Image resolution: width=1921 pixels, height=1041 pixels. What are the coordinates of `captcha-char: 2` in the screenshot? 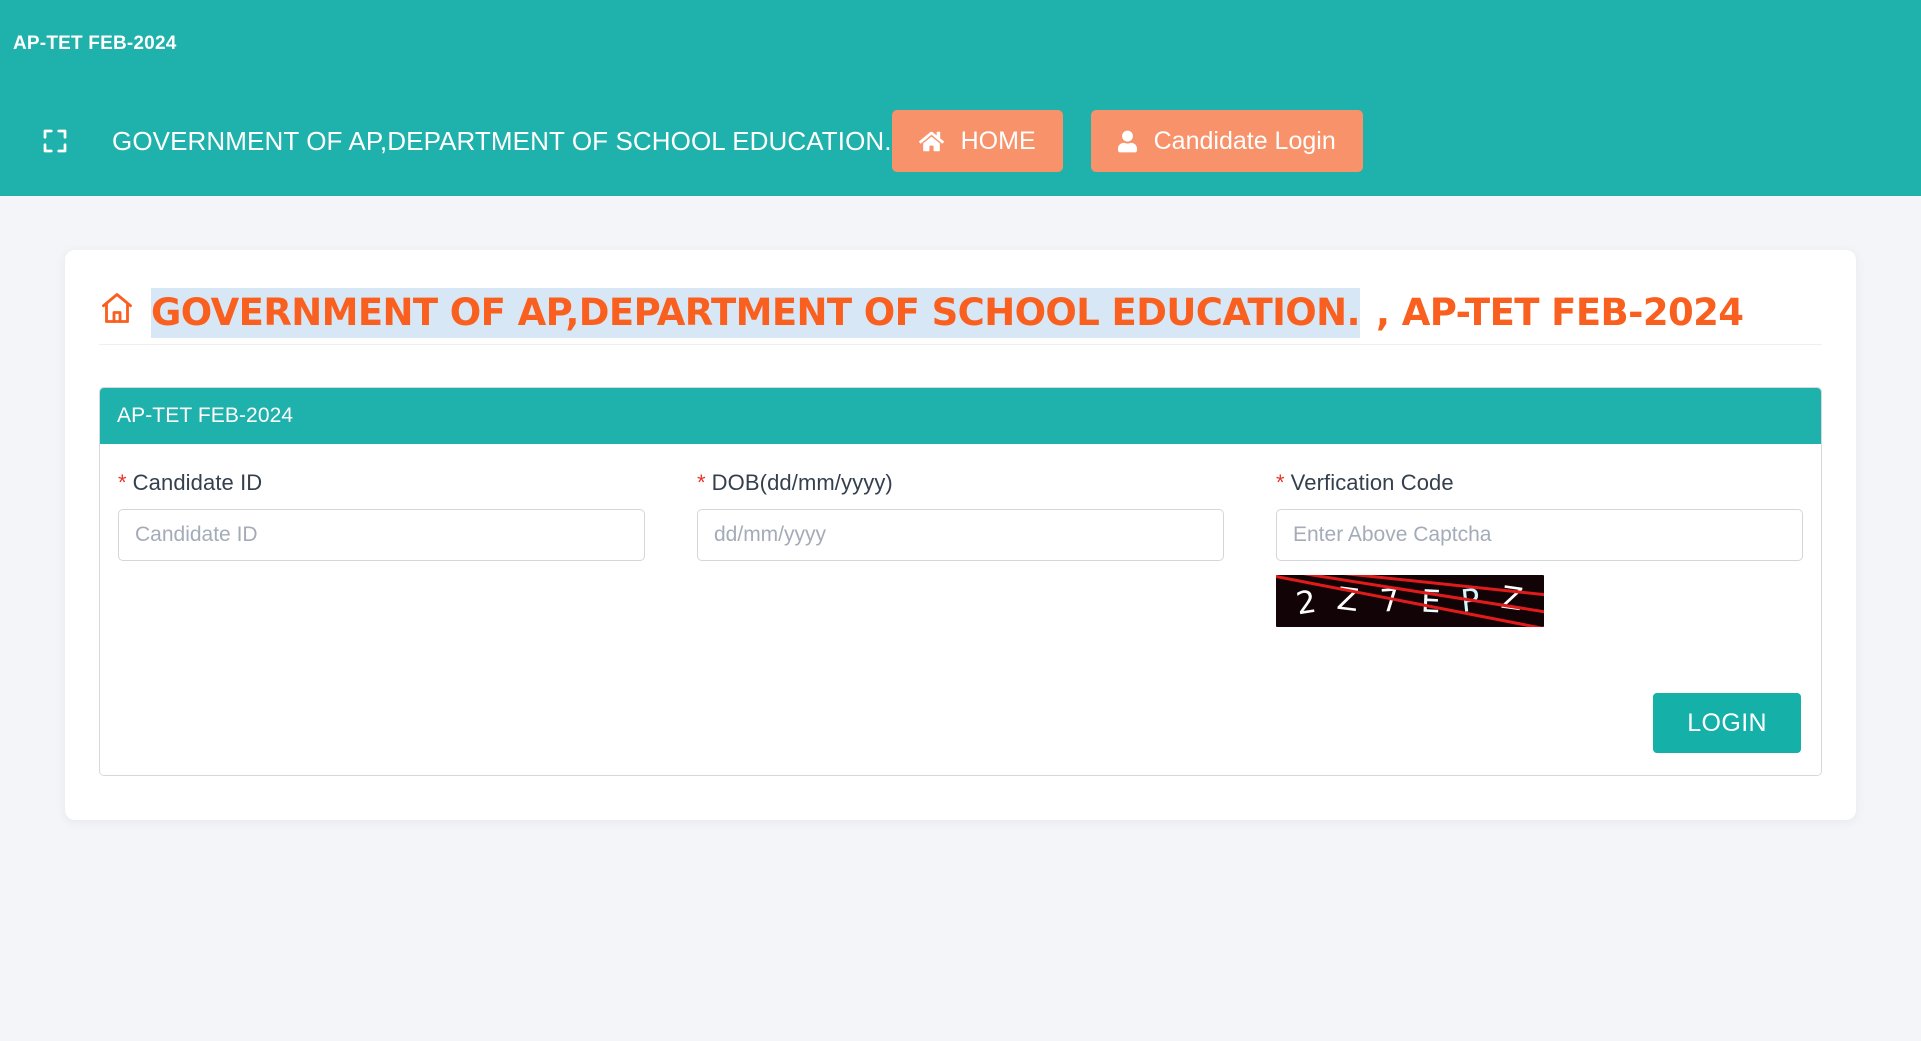 It's located at (1306, 603).